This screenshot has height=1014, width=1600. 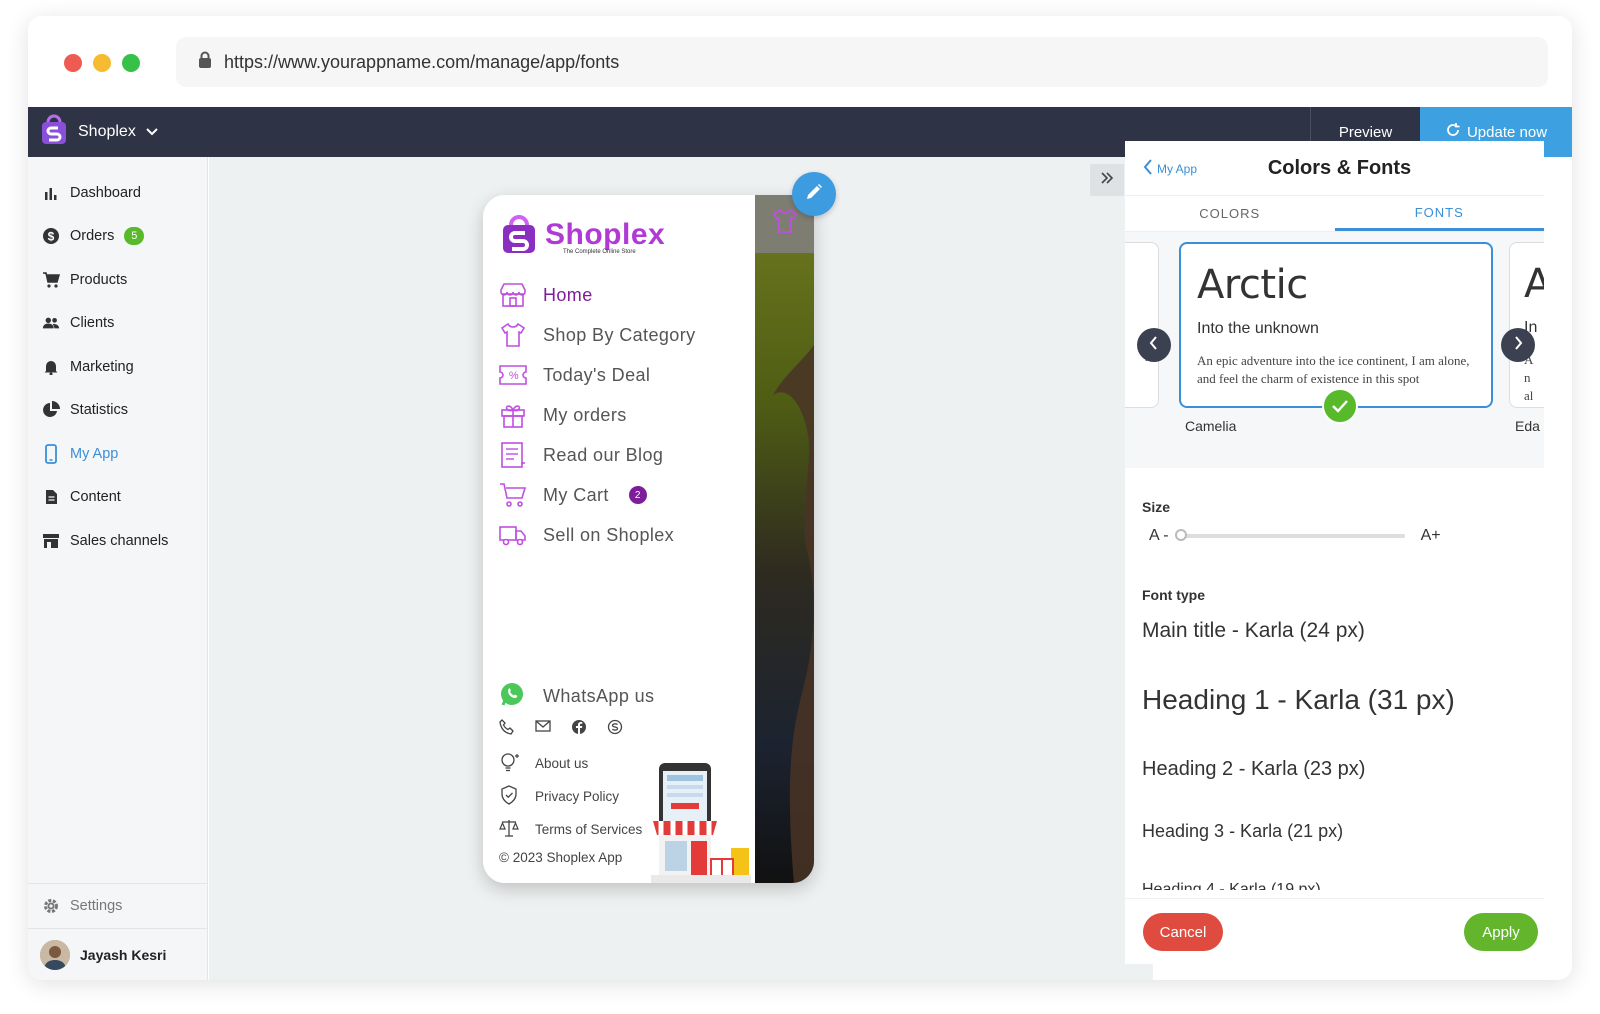 What do you see at coordinates (579, 729) in the screenshot?
I see `facebook-icon` at bounding box center [579, 729].